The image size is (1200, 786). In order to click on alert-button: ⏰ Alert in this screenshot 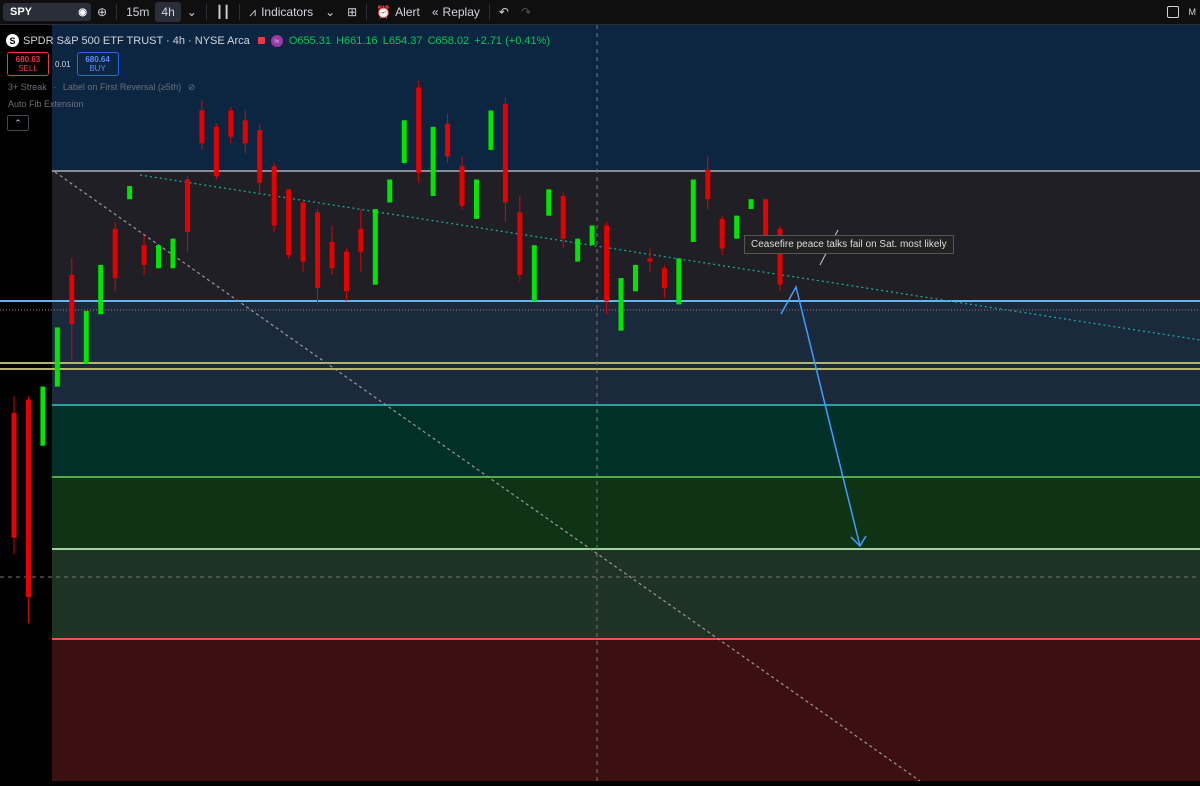, I will do `click(398, 12)`.